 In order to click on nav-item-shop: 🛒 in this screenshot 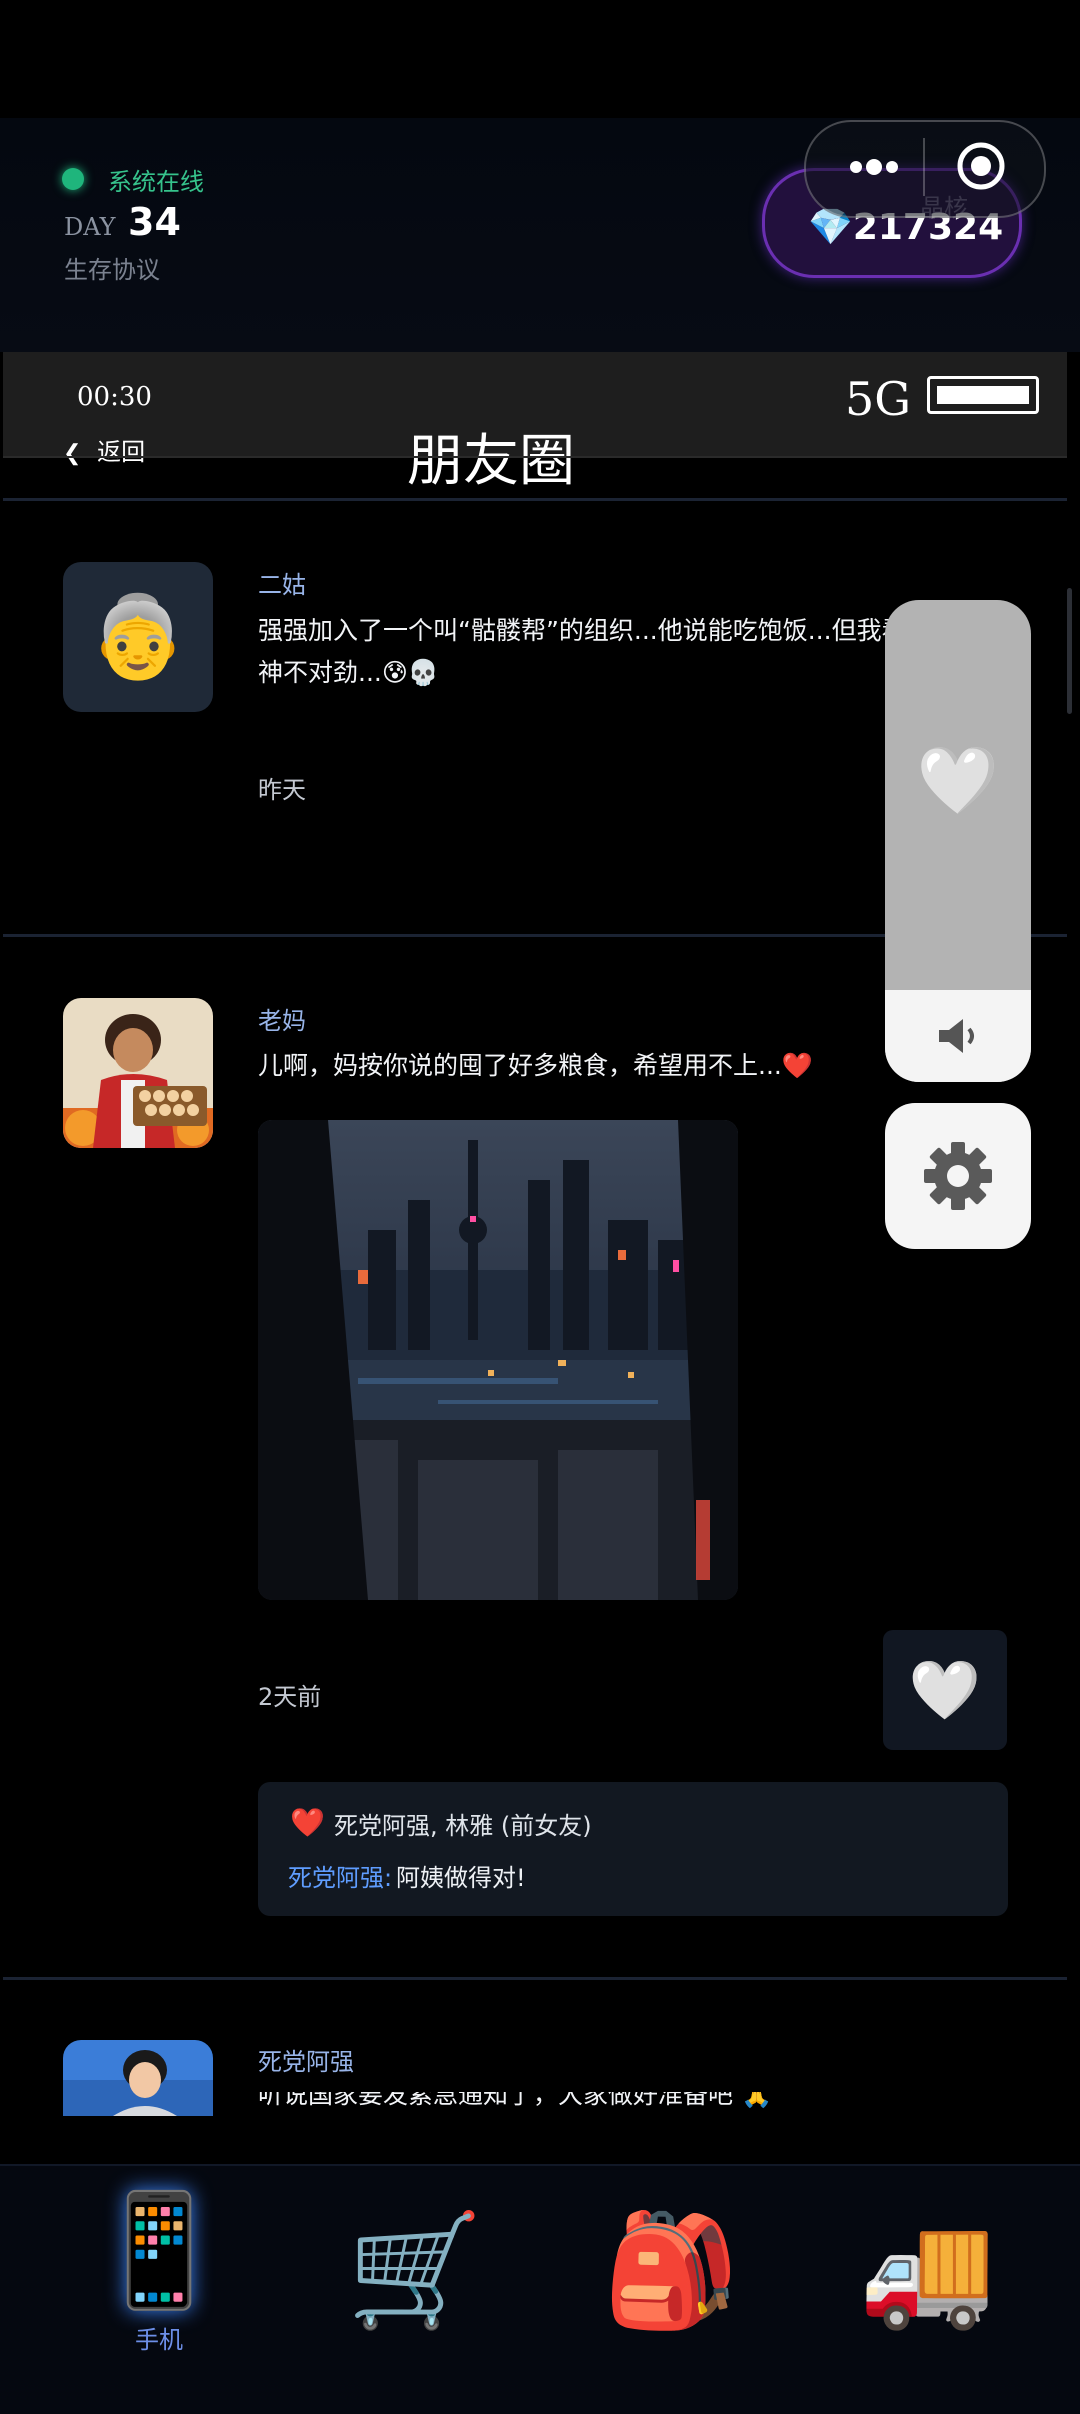, I will do `click(415, 2280)`.